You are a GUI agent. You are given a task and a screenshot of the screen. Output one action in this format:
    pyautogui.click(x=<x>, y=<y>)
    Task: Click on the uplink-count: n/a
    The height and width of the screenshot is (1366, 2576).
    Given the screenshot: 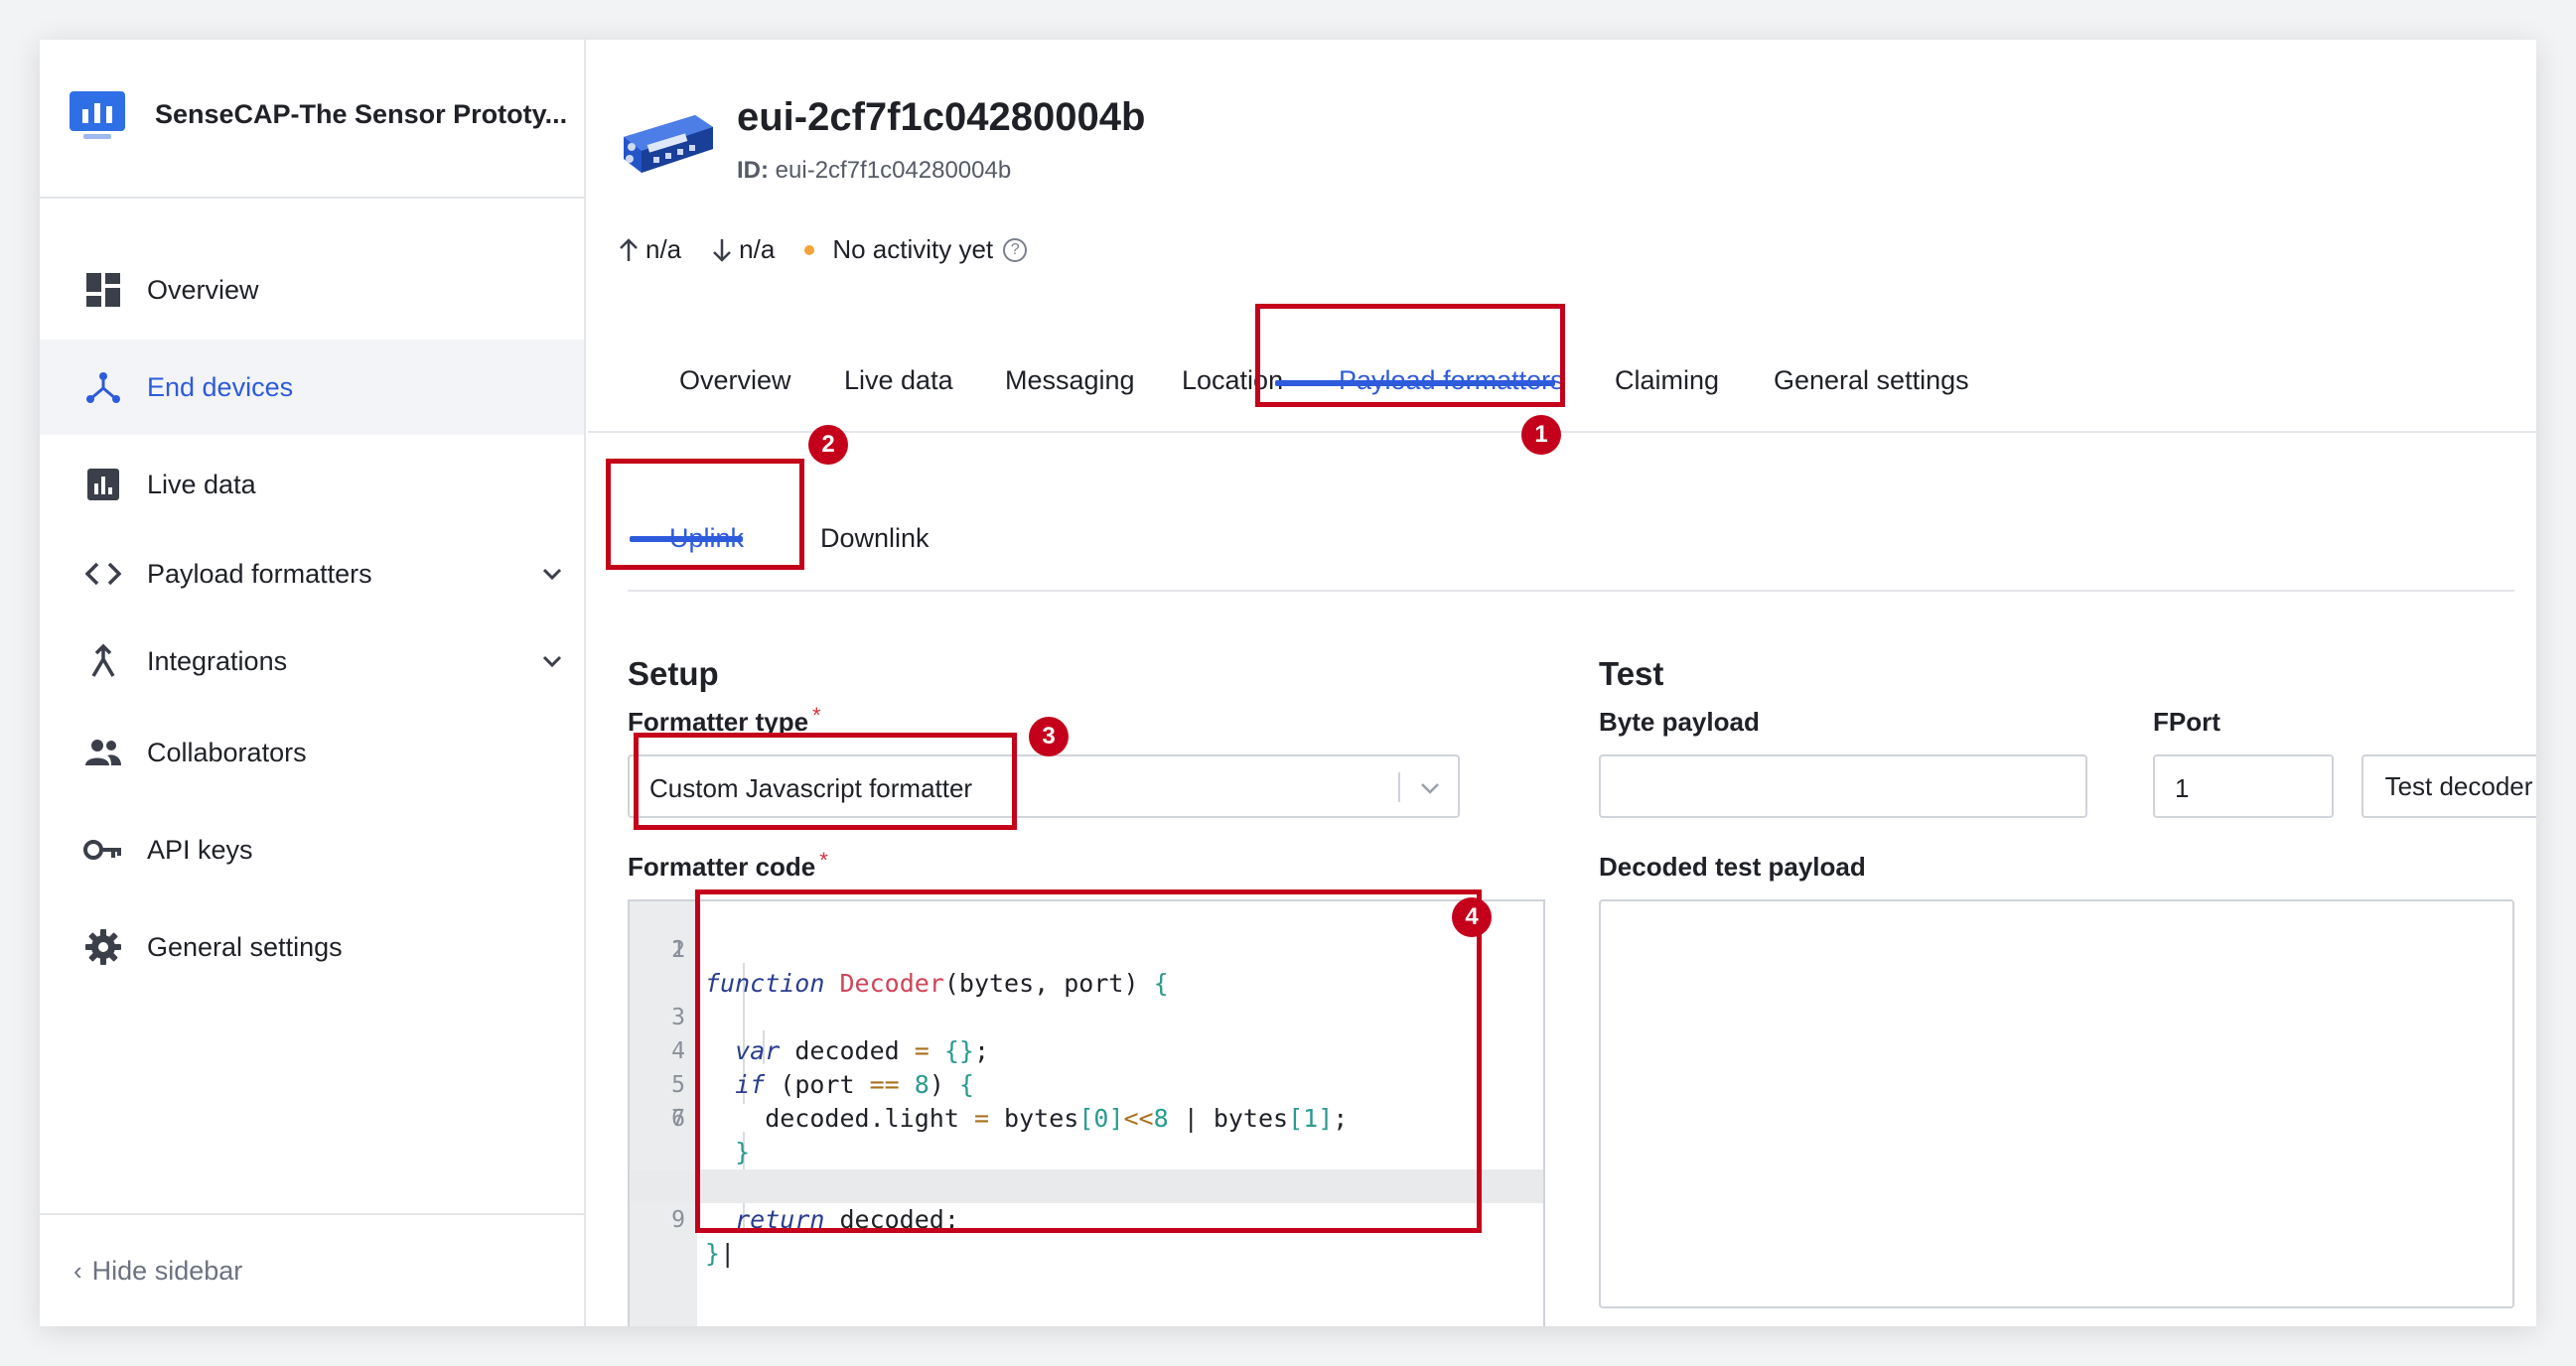 What is the action you would take?
    pyautogui.click(x=663, y=249)
    